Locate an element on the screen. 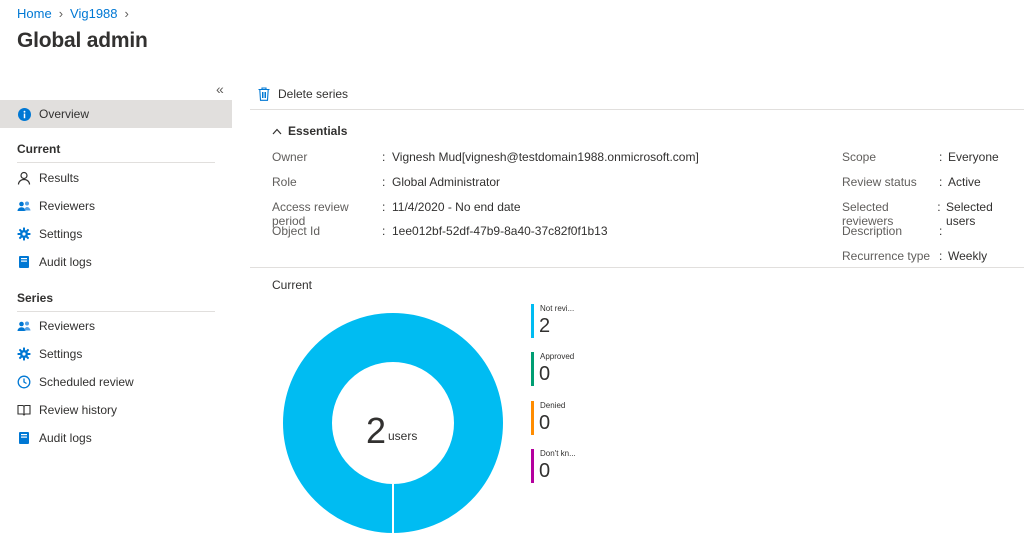 The width and height of the screenshot is (1024, 541). donut-unit: users is located at coordinates (402, 436).